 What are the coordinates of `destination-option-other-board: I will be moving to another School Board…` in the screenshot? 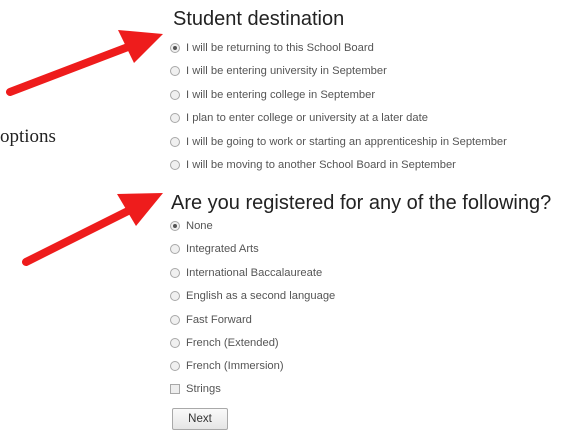 It's located at (313, 165).